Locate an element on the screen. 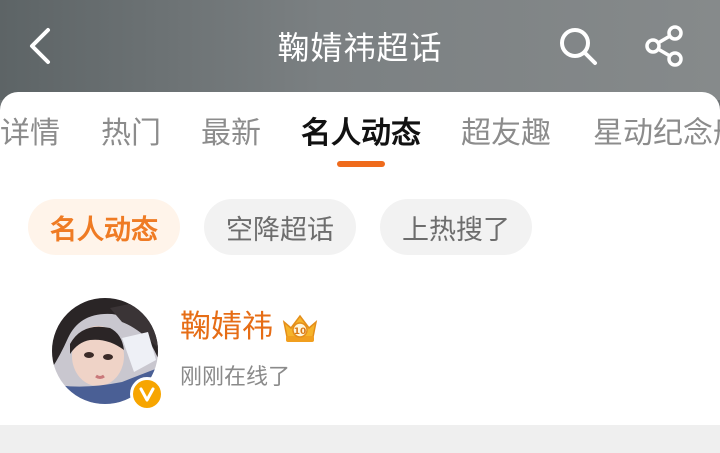 This screenshot has width=720, height=453. share-icon is located at coordinates (664, 46).